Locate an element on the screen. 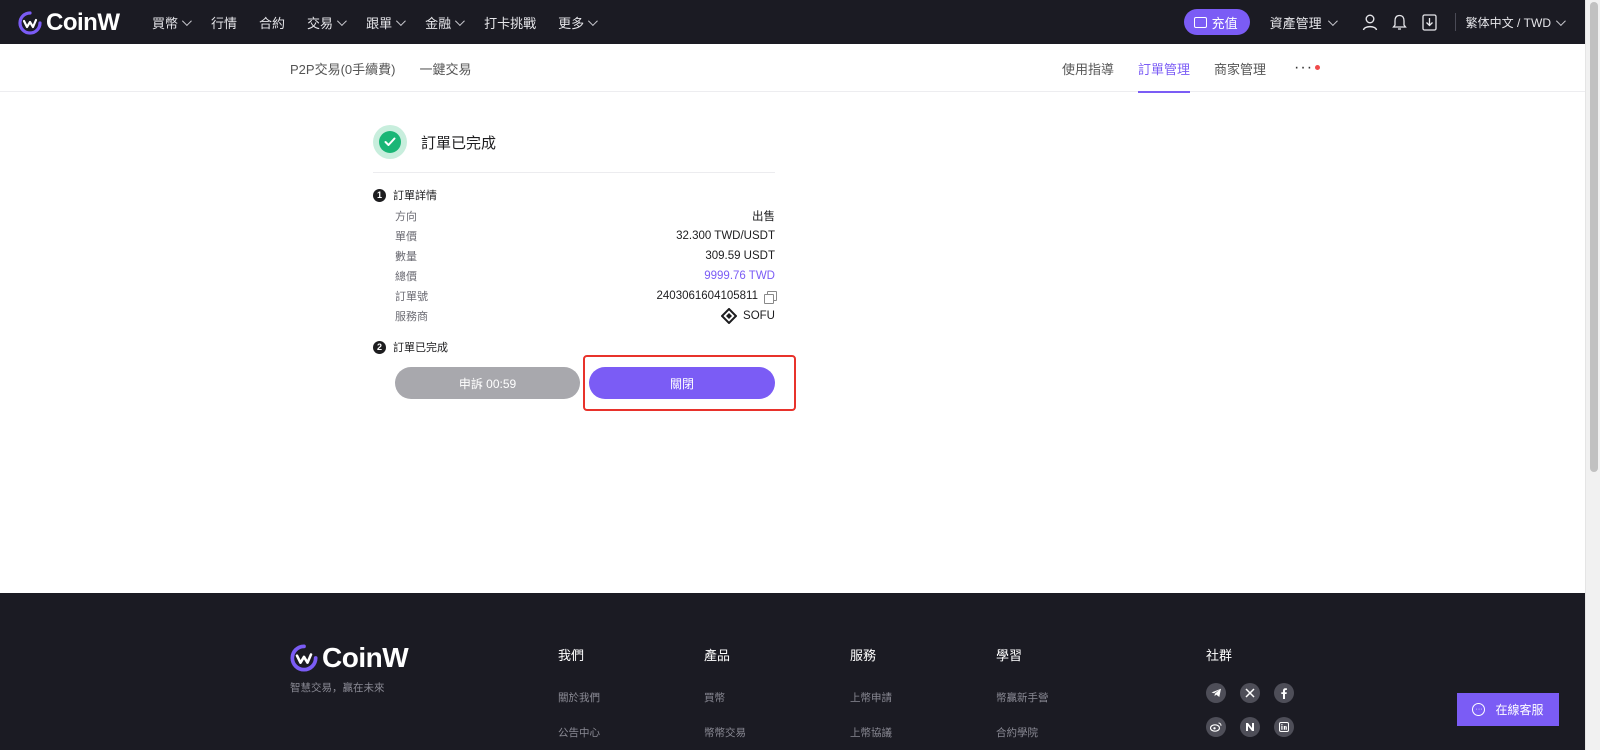  footer-link-listing-application: 上幣申請 is located at coordinates (871, 697).